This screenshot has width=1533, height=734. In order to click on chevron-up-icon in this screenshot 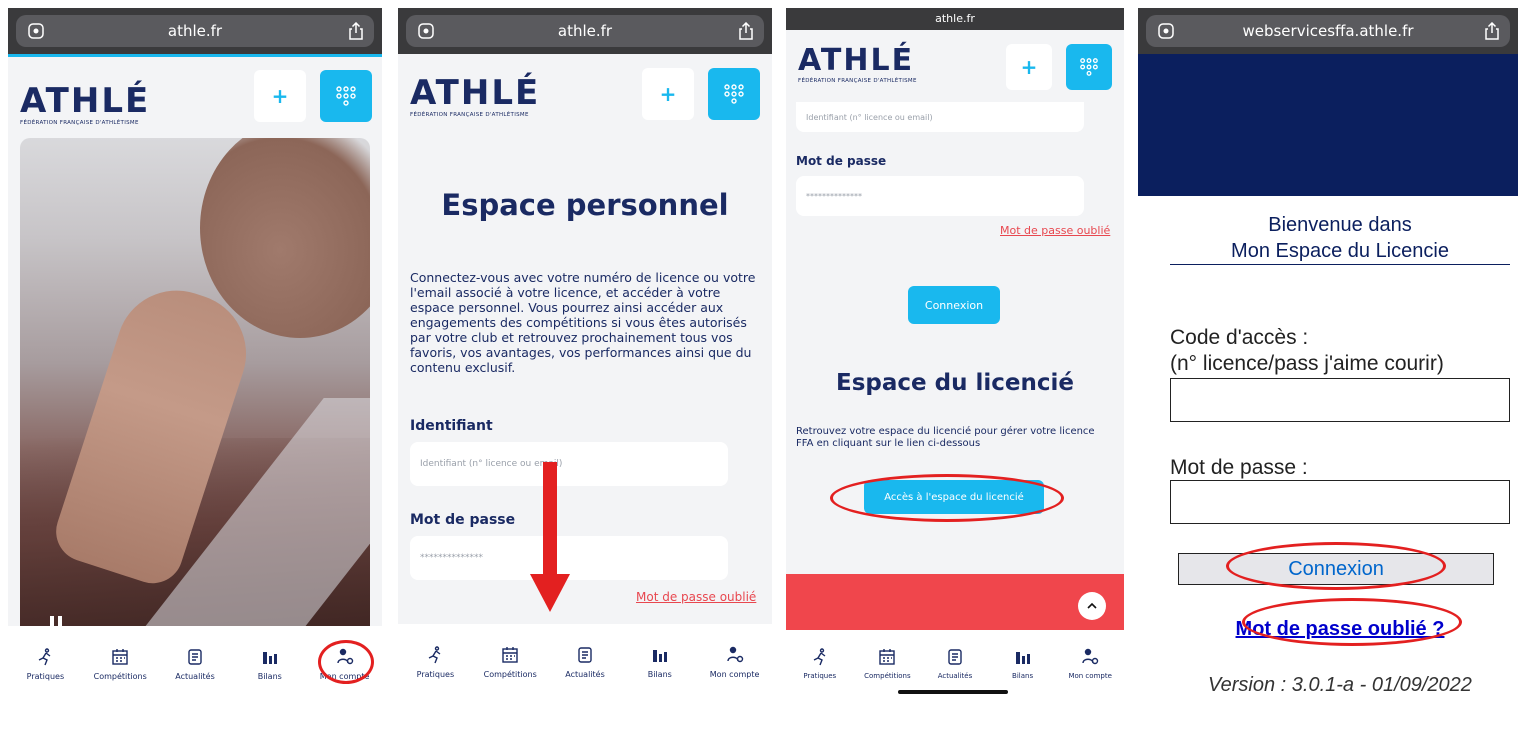, I will do `click(1092, 605)`.